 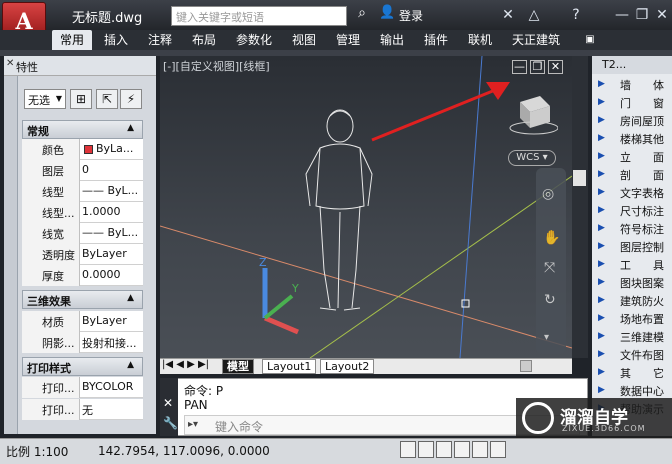 I want to click on coordinates-readout: 142.7954, 117.0096, 0.0000, so click(x=184, y=451).